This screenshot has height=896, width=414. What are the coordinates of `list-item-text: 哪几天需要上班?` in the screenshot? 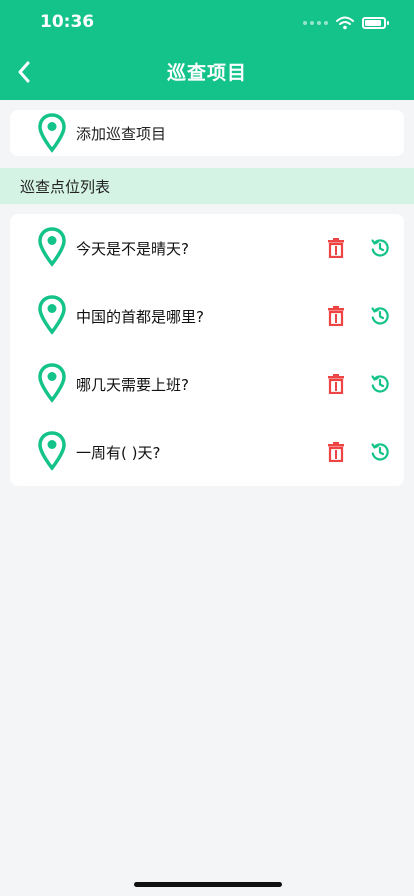 It's located at (132, 385).